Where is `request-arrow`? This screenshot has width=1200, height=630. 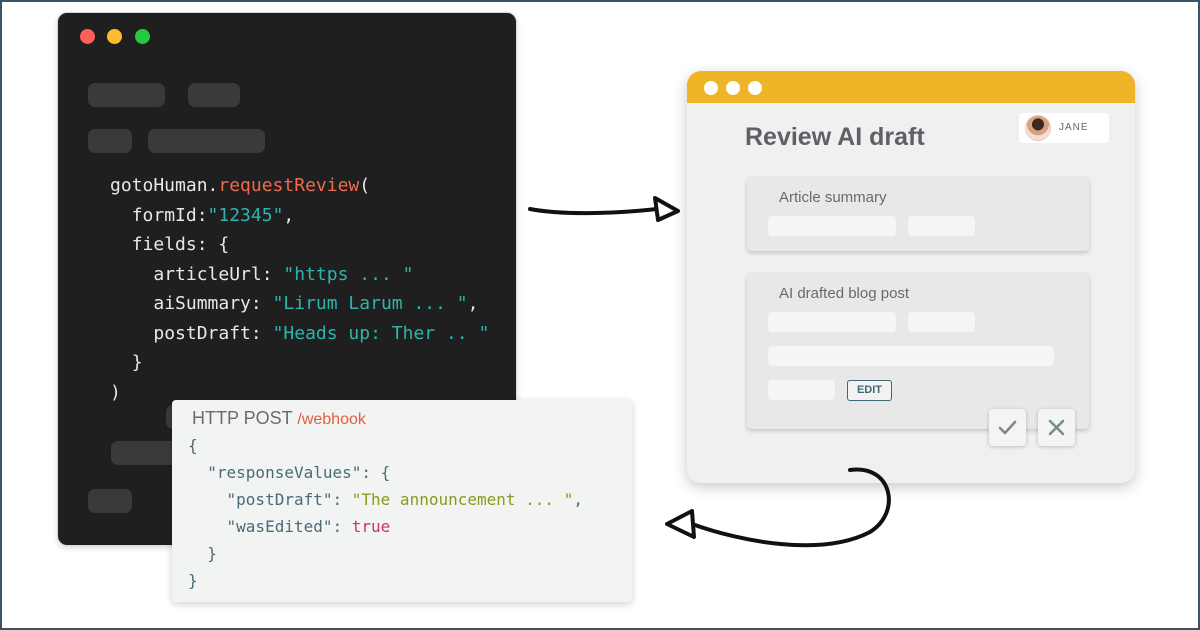 request-arrow is located at coordinates (604, 209).